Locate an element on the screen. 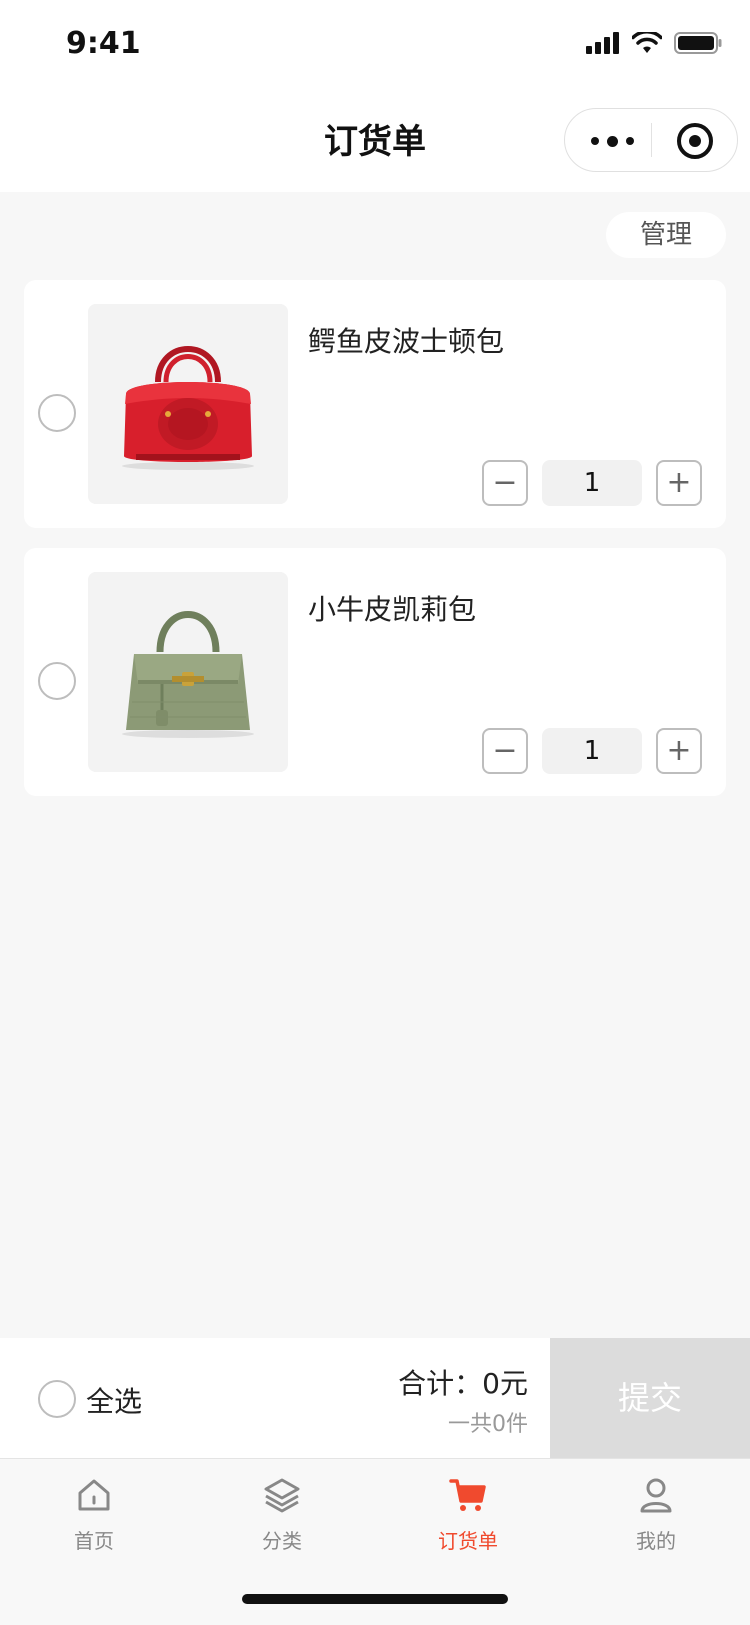  select-all-label: 全选 is located at coordinates (114, 1400).